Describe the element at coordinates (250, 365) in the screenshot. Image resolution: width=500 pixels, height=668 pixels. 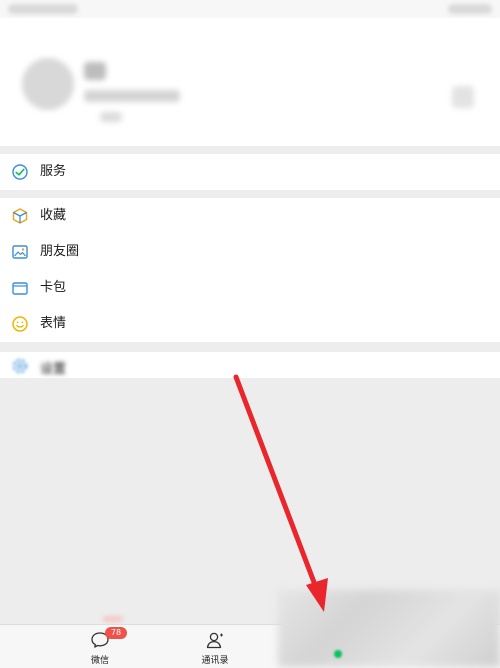
I see `menu-item-settings: 设置` at that location.